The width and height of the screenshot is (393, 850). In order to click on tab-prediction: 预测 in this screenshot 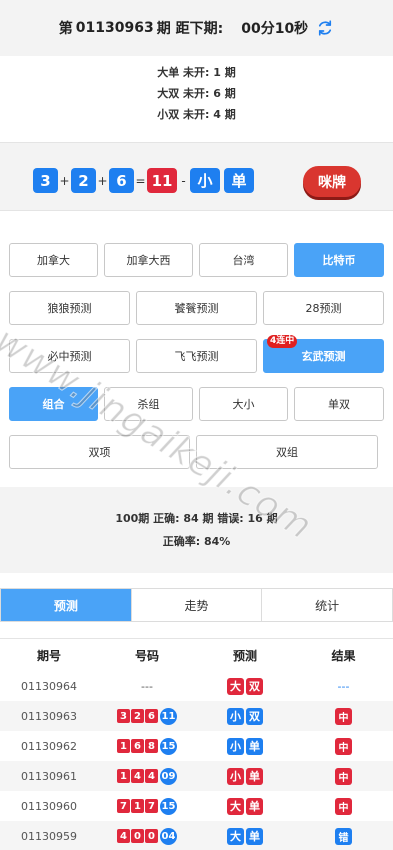, I will do `click(66, 605)`.